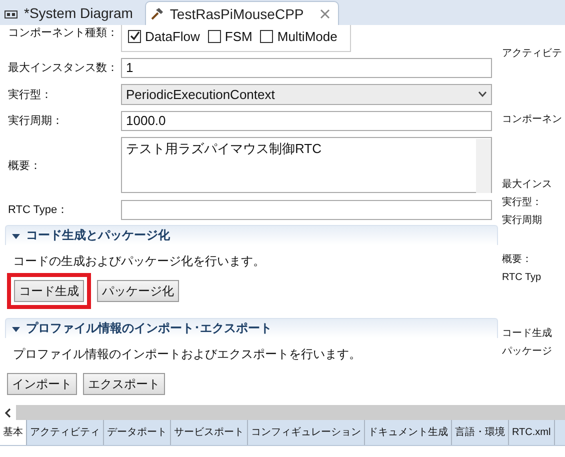 The height and width of the screenshot is (457, 565). I want to click on scrollbar, so click(483, 166).